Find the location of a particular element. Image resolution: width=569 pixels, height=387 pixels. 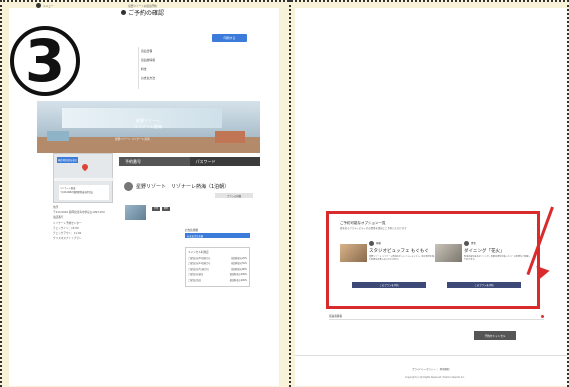

info-line: チェックアウト：11:00 is located at coordinates (67, 233).